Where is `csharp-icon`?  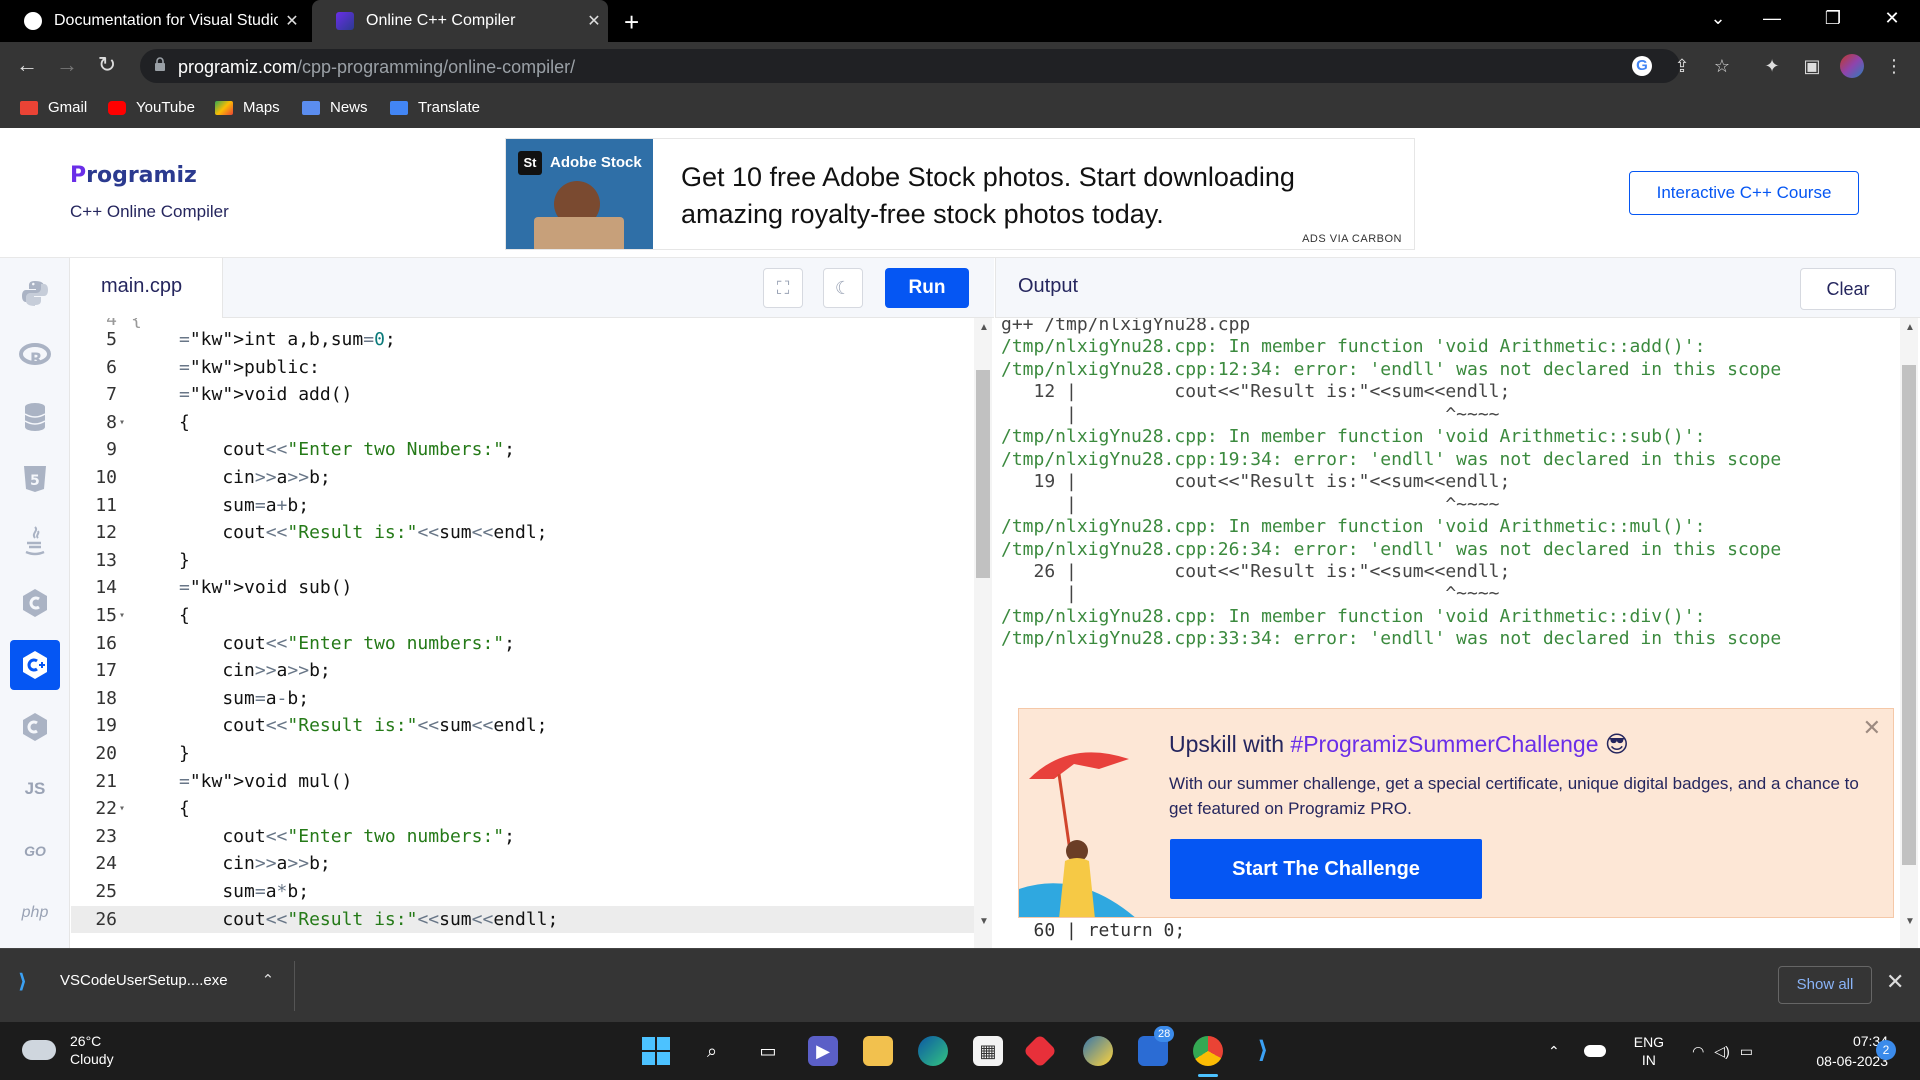 csharp-icon is located at coordinates (35, 727).